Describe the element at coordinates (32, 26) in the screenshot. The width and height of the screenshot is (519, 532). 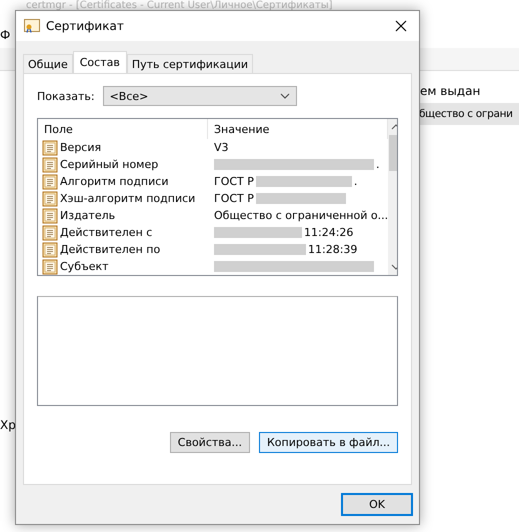
I see `certificate-icon` at that location.